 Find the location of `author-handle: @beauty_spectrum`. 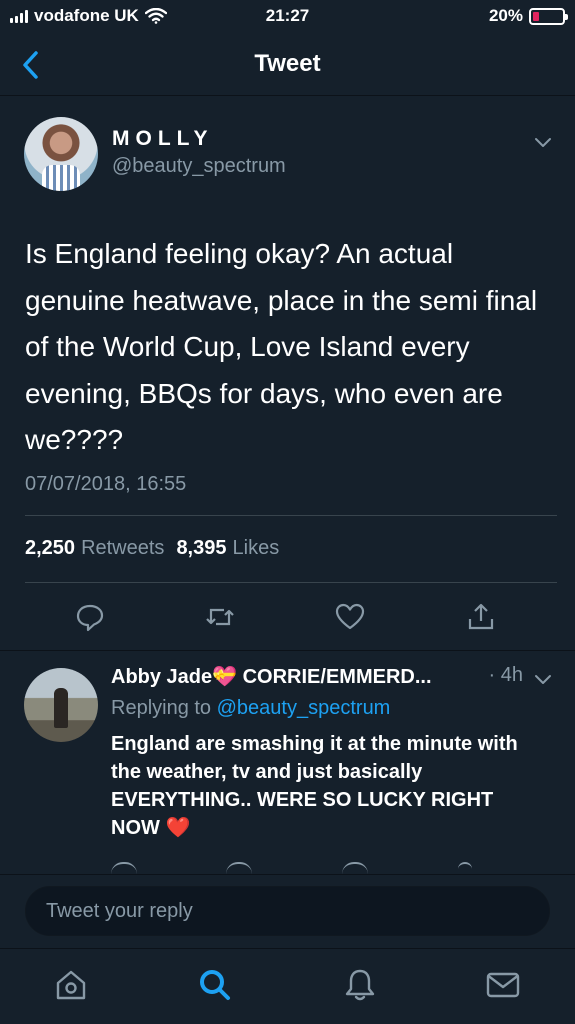

author-handle: @beauty_spectrum is located at coordinates (199, 166).